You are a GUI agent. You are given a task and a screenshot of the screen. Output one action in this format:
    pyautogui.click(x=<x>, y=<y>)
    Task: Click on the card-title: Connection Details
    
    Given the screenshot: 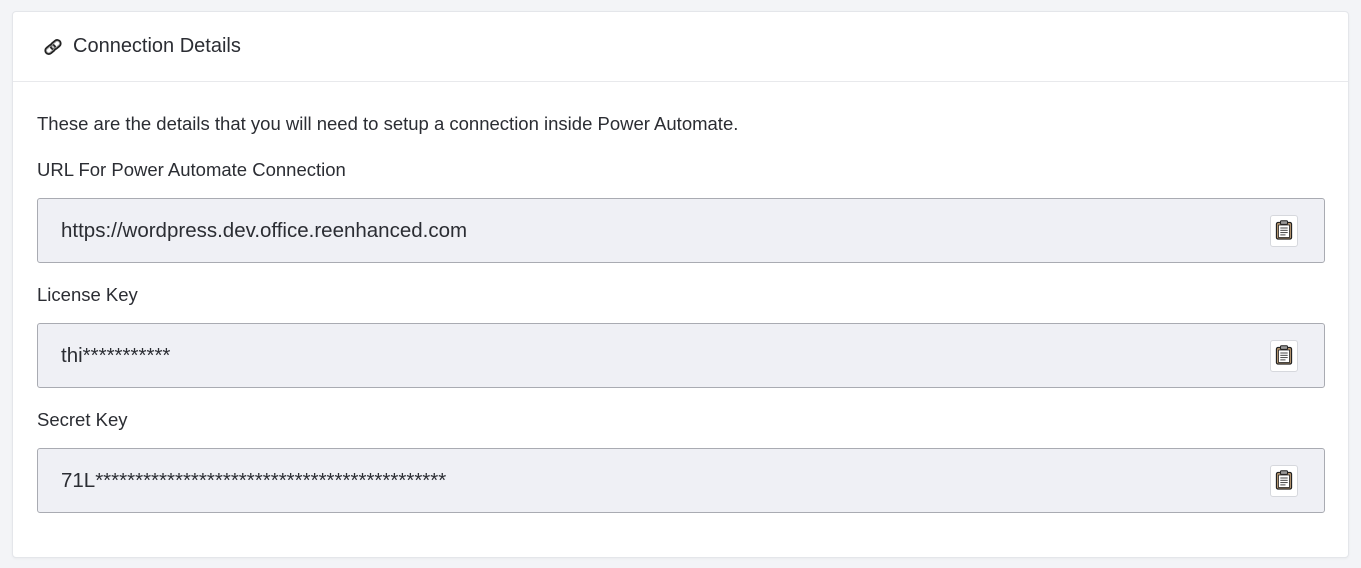 What is the action you would take?
    pyautogui.click(x=157, y=46)
    